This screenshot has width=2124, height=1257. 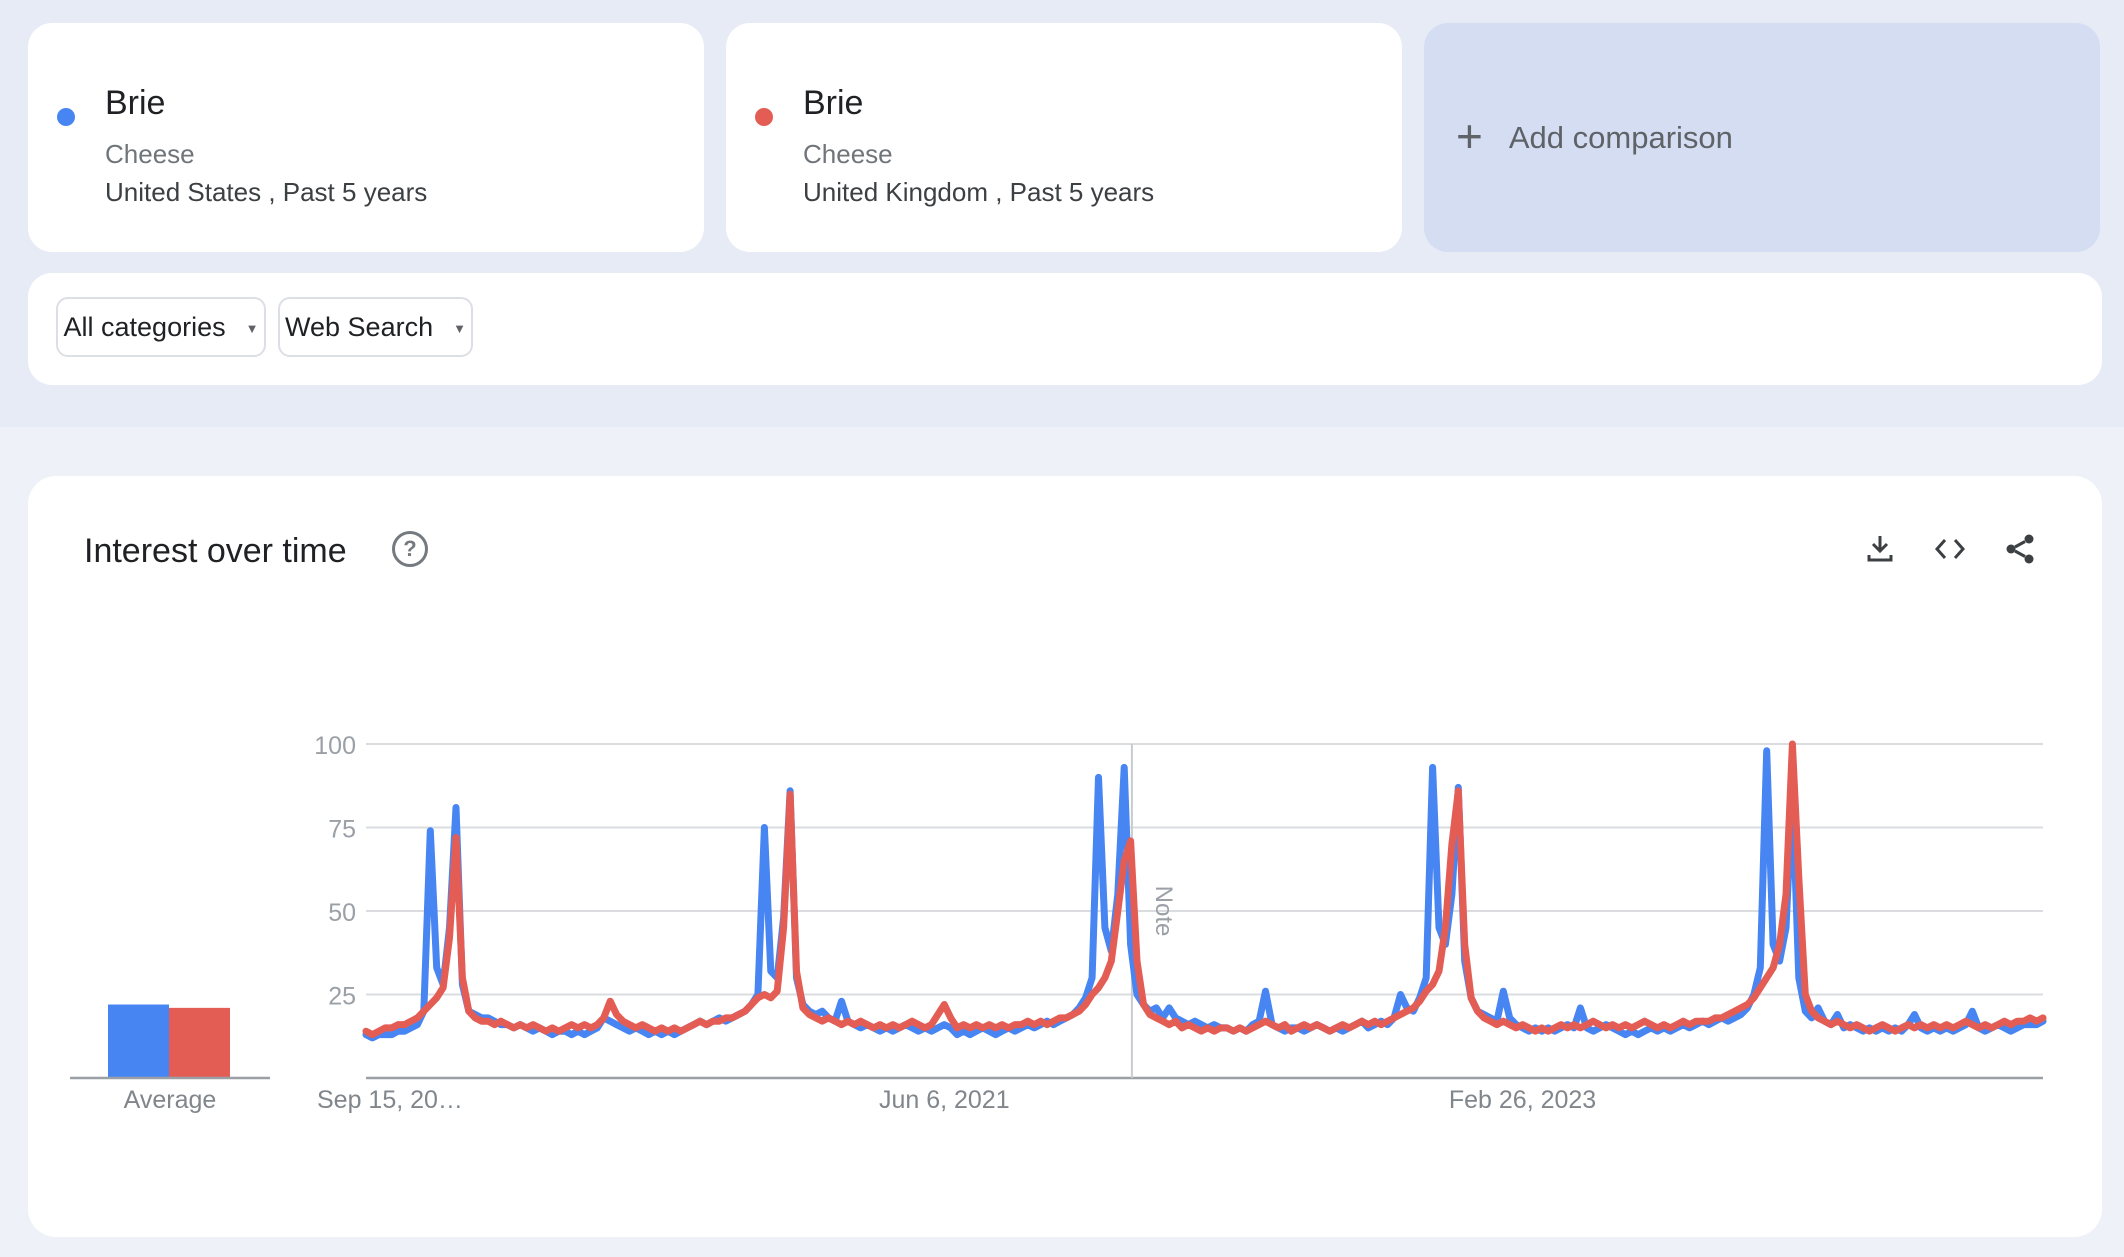 What do you see at coordinates (342, 913) in the screenshot?
I see `y-axis-label: 50` at bounding box center [342, 913].